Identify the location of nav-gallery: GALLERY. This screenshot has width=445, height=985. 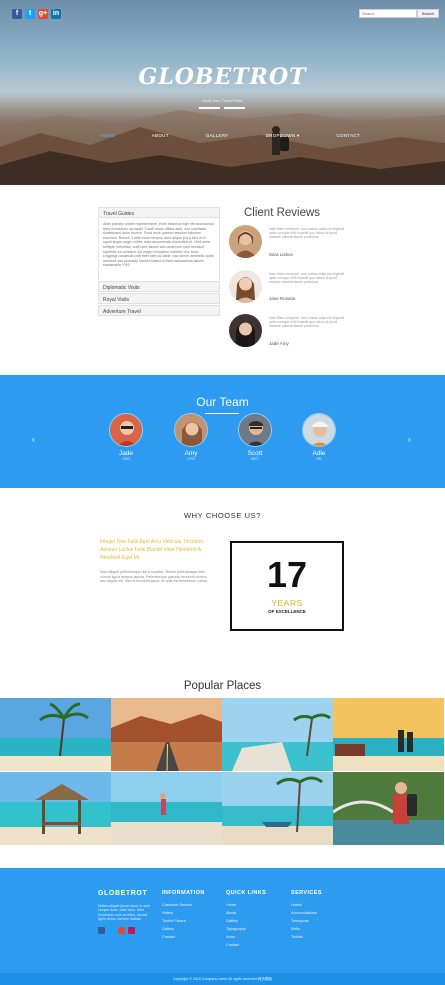
(217, 136).